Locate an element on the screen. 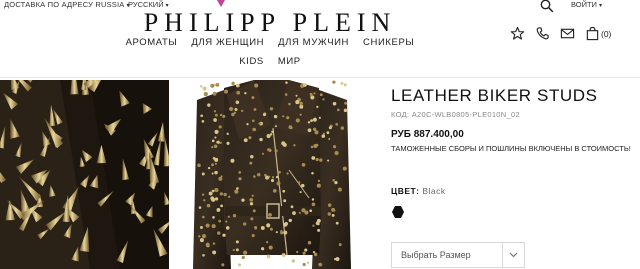 This screenshot has height=269, width=640. nav-item-women: ДЛЯ ЖЕНЩИН is located at coordinates (227, 42).